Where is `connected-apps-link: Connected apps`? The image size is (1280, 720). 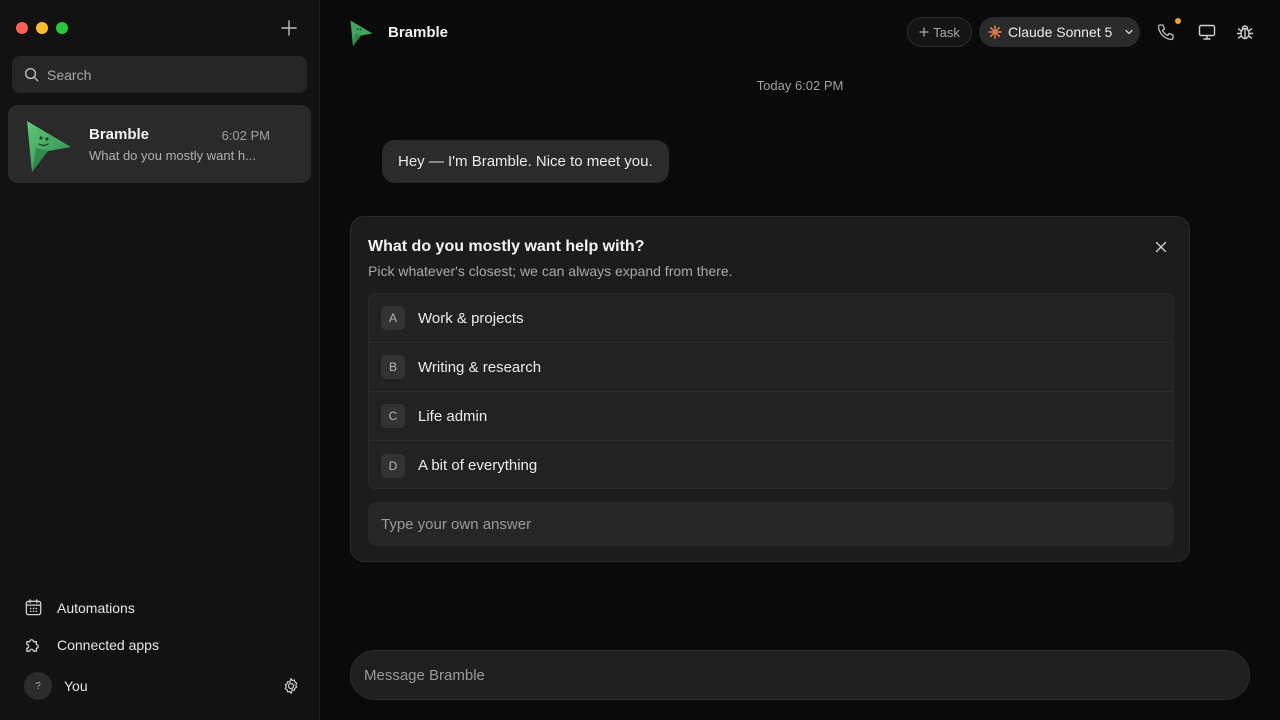
connected-apps-link: Connected apps is located at coordinates (91, 644).